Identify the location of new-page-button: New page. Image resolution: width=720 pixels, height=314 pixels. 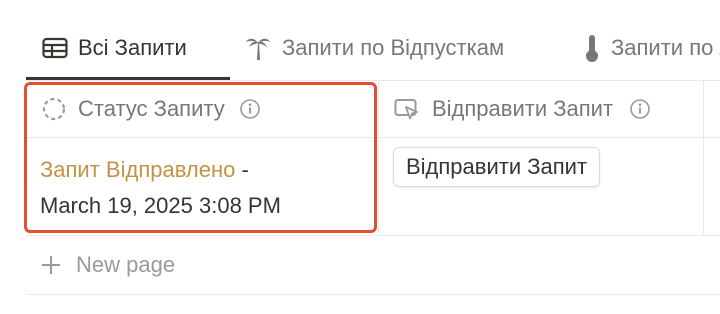
(107, 265).